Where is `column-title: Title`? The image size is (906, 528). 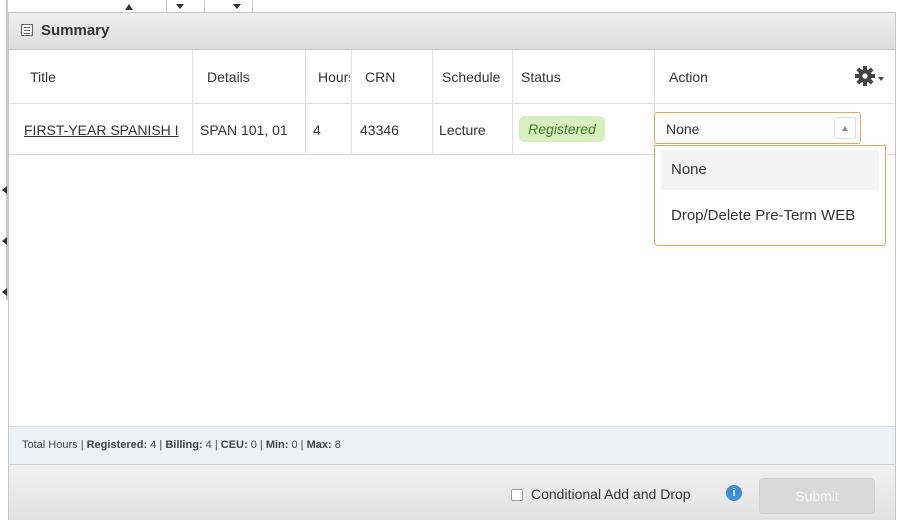 column-title: Title is located at coordinates (105, 77).